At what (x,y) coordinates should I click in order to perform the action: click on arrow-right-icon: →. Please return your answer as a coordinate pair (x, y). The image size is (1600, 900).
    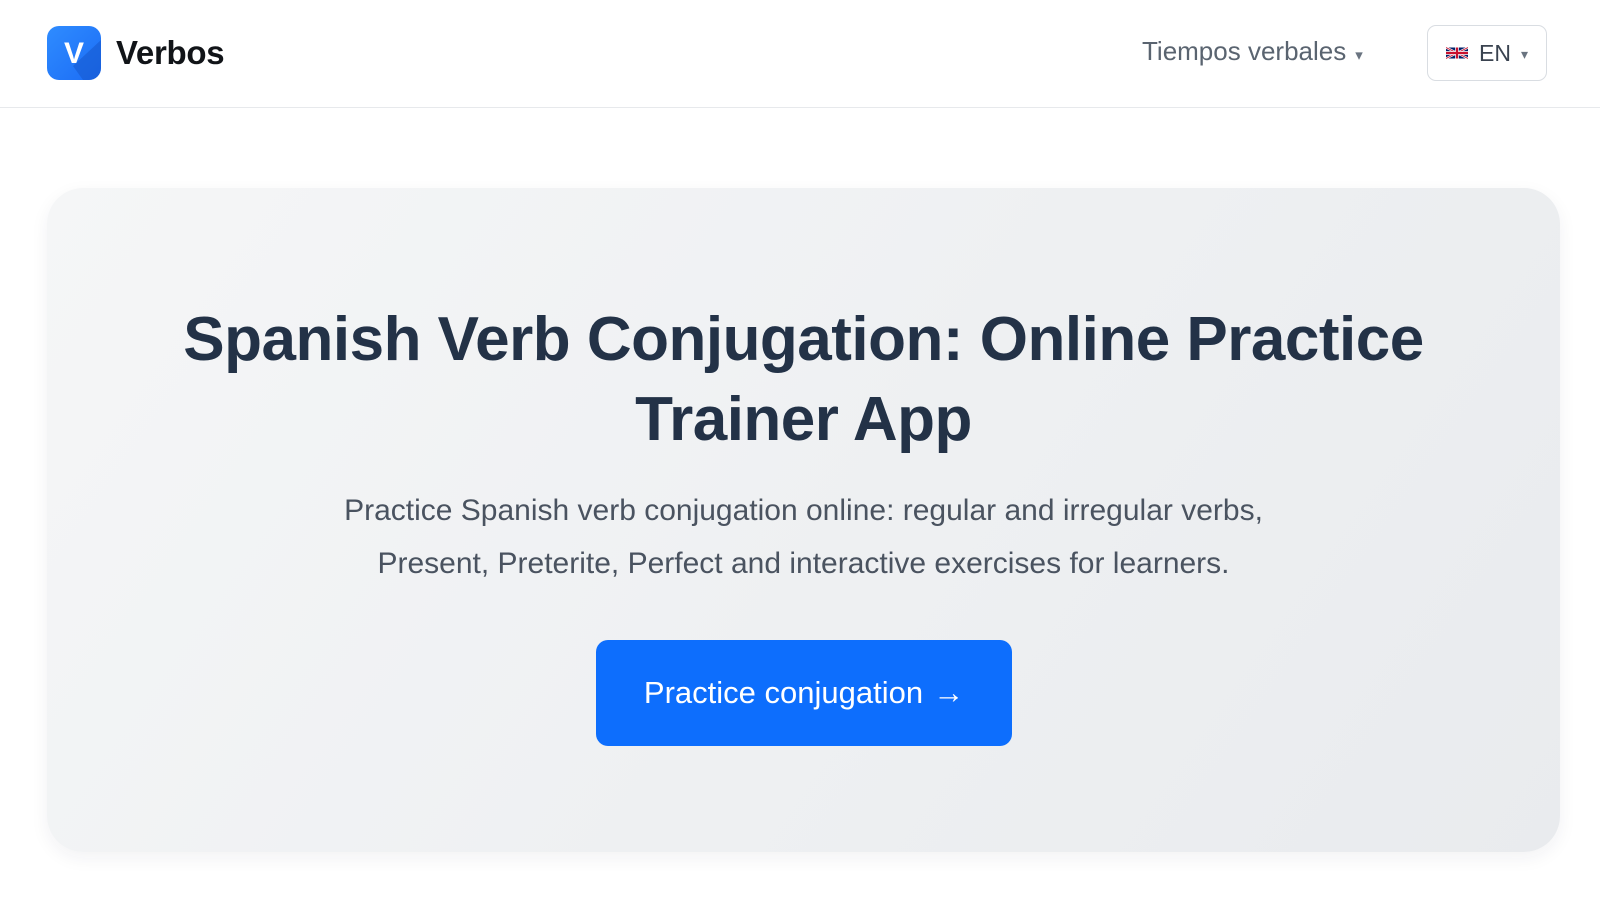
    Looking at the image, I should click on (949, 692).